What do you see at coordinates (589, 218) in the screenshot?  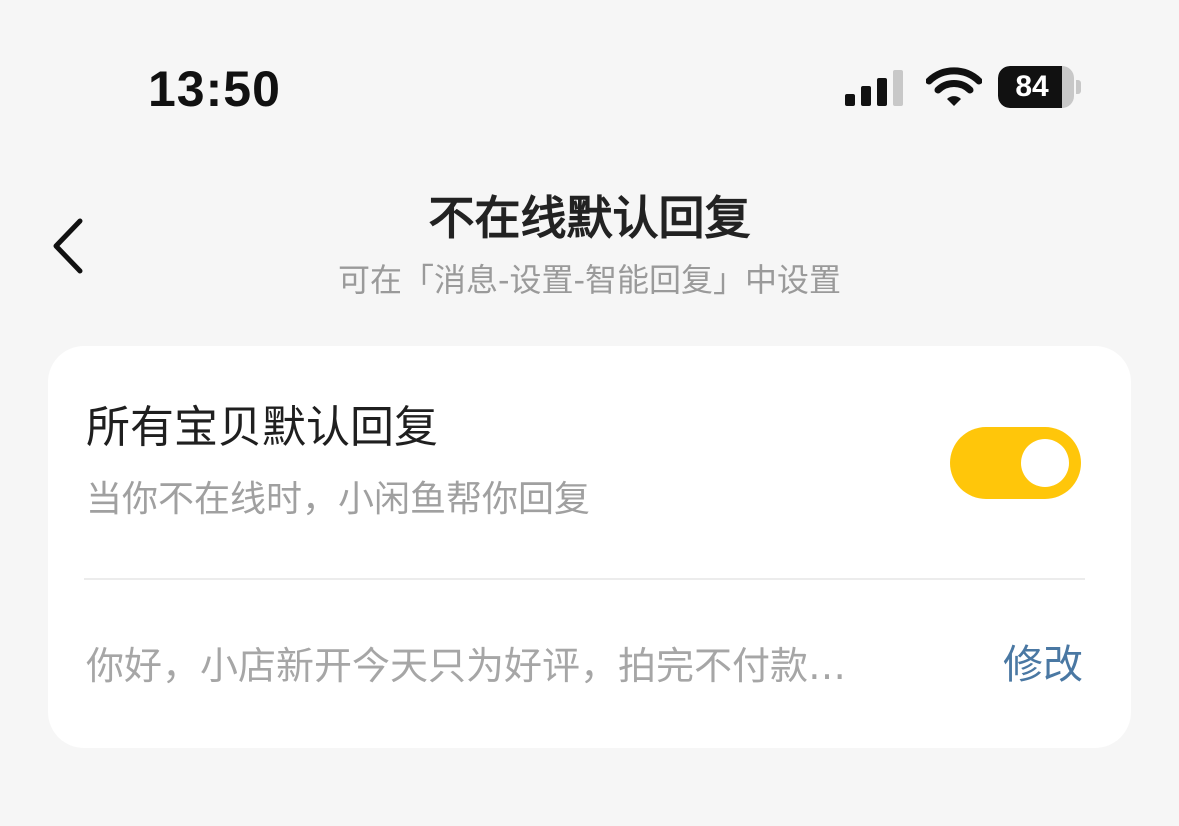 I see `page-title: 不在线默认回复` at bounding box center [589, 218].